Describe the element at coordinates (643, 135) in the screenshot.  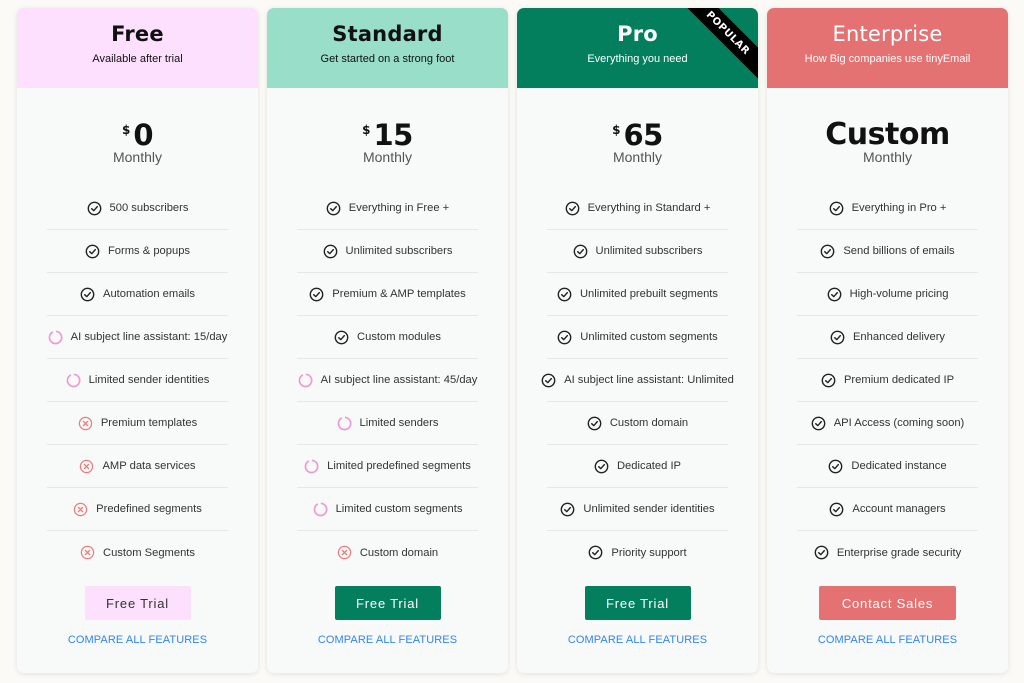
I see `price-amount: 65` at that location.